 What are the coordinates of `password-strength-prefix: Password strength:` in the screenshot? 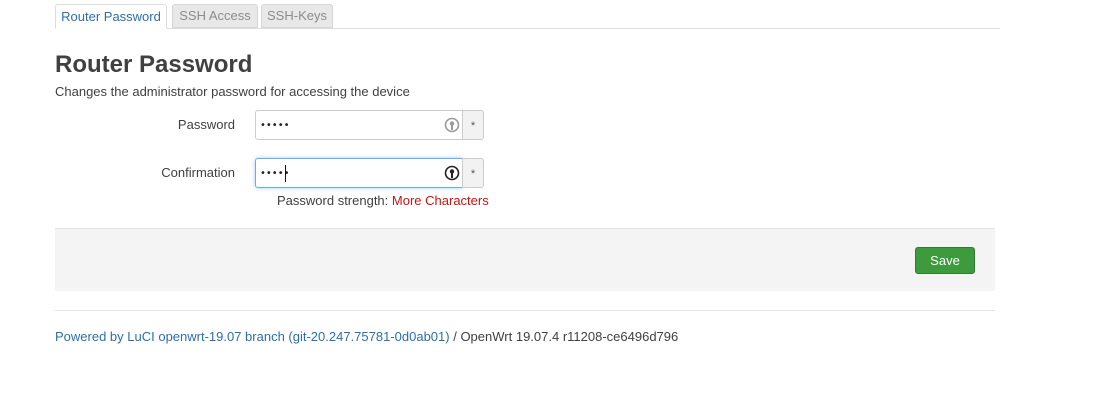 It's located at (333, 200).